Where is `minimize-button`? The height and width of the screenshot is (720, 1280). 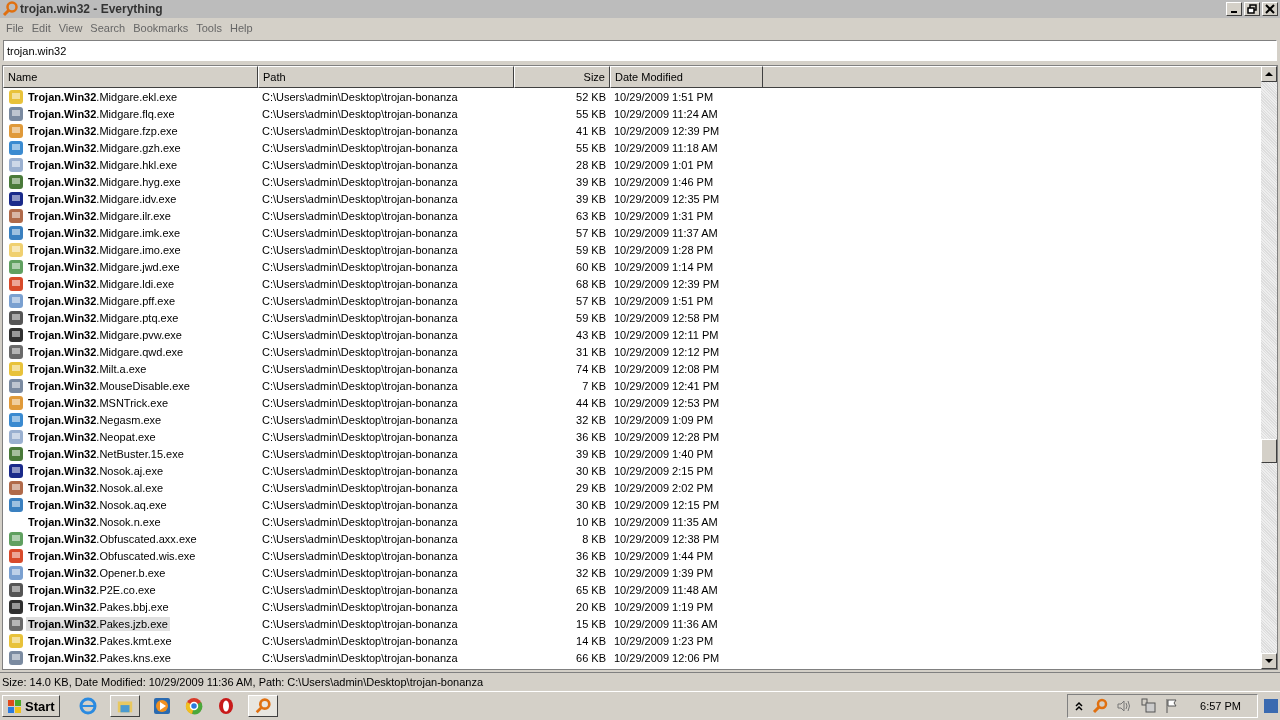 minimize-button is located at coordinates (1234, 9).